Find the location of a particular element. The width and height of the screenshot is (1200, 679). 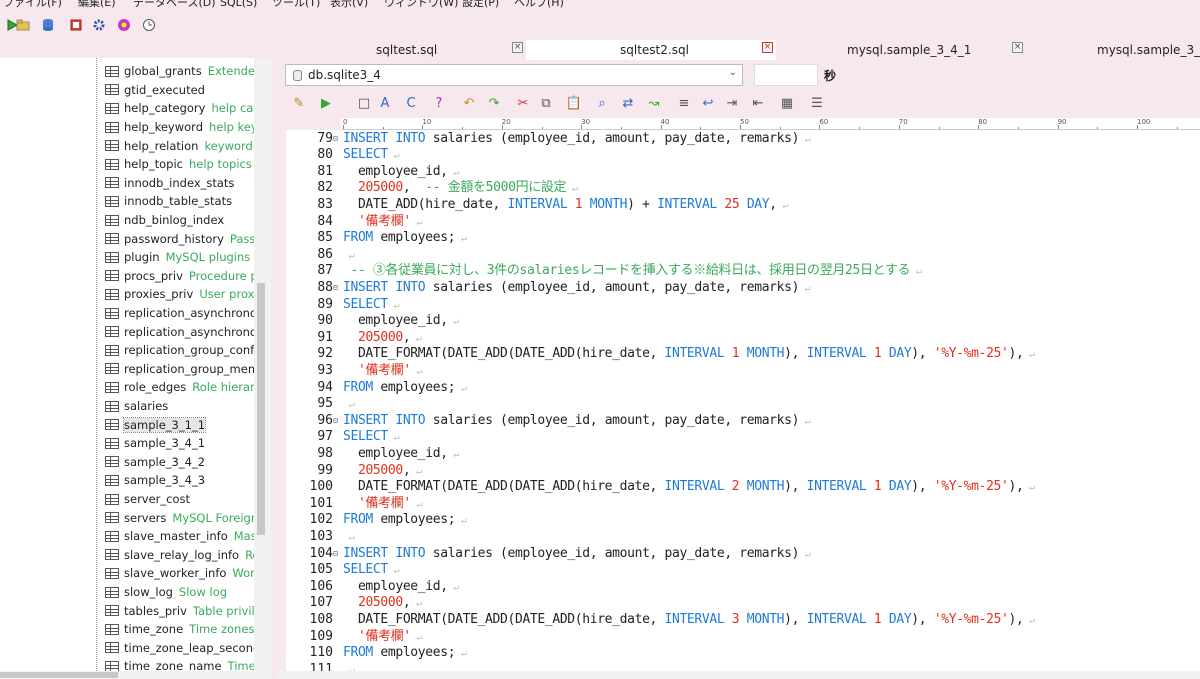

indent-icon: ⇥ is located at coordinates (732, 103).